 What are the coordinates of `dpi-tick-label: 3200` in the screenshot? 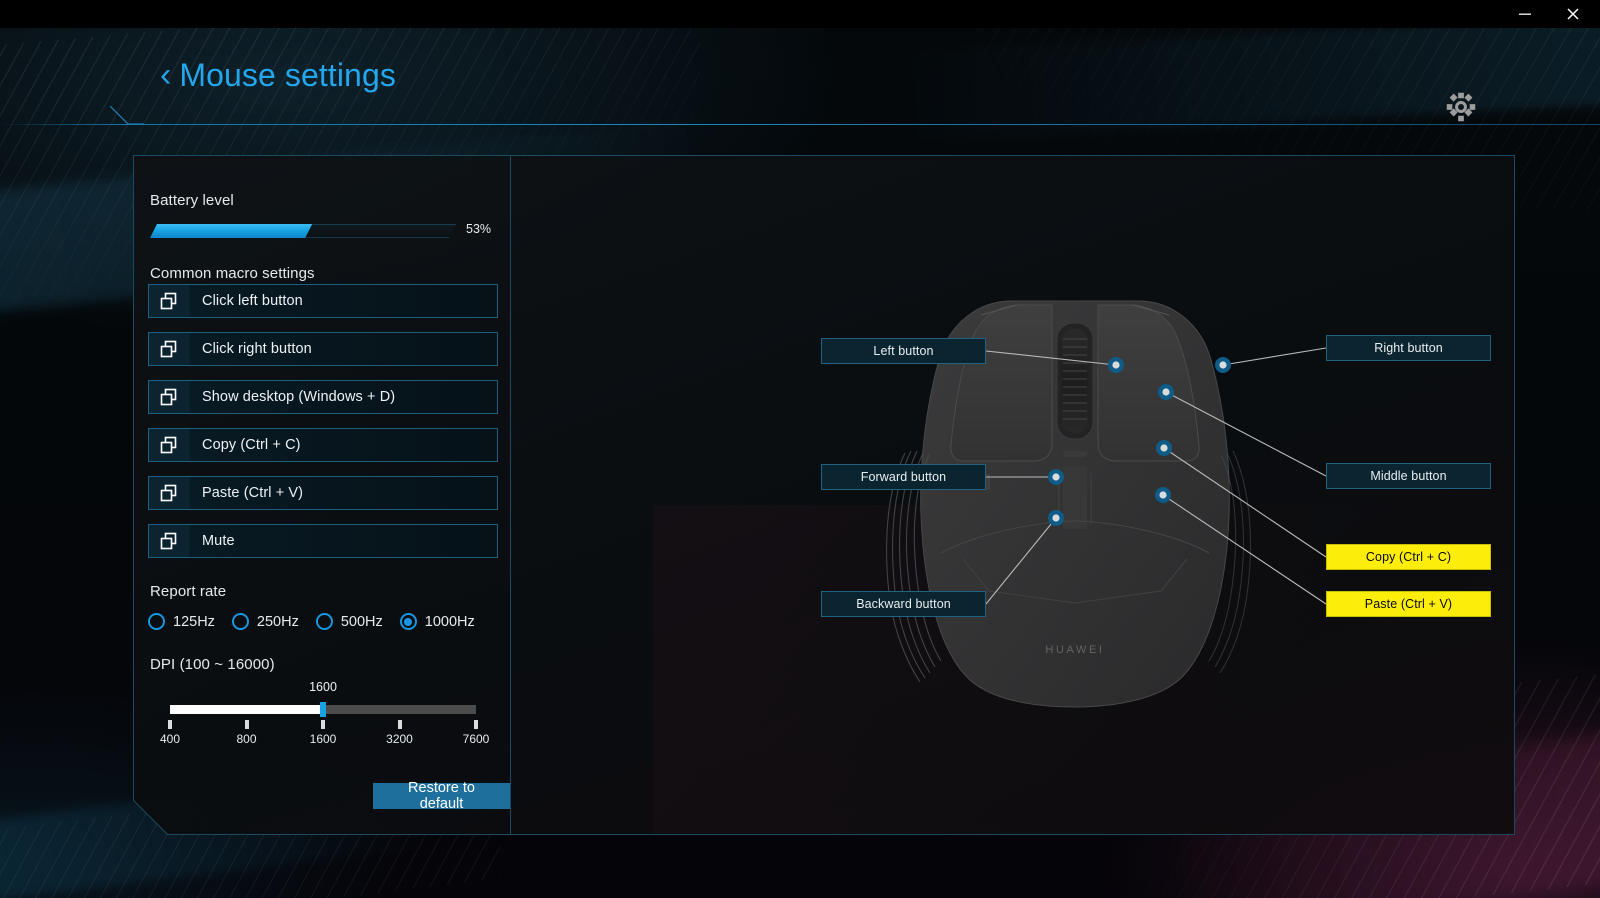 It's located at (399, 739).